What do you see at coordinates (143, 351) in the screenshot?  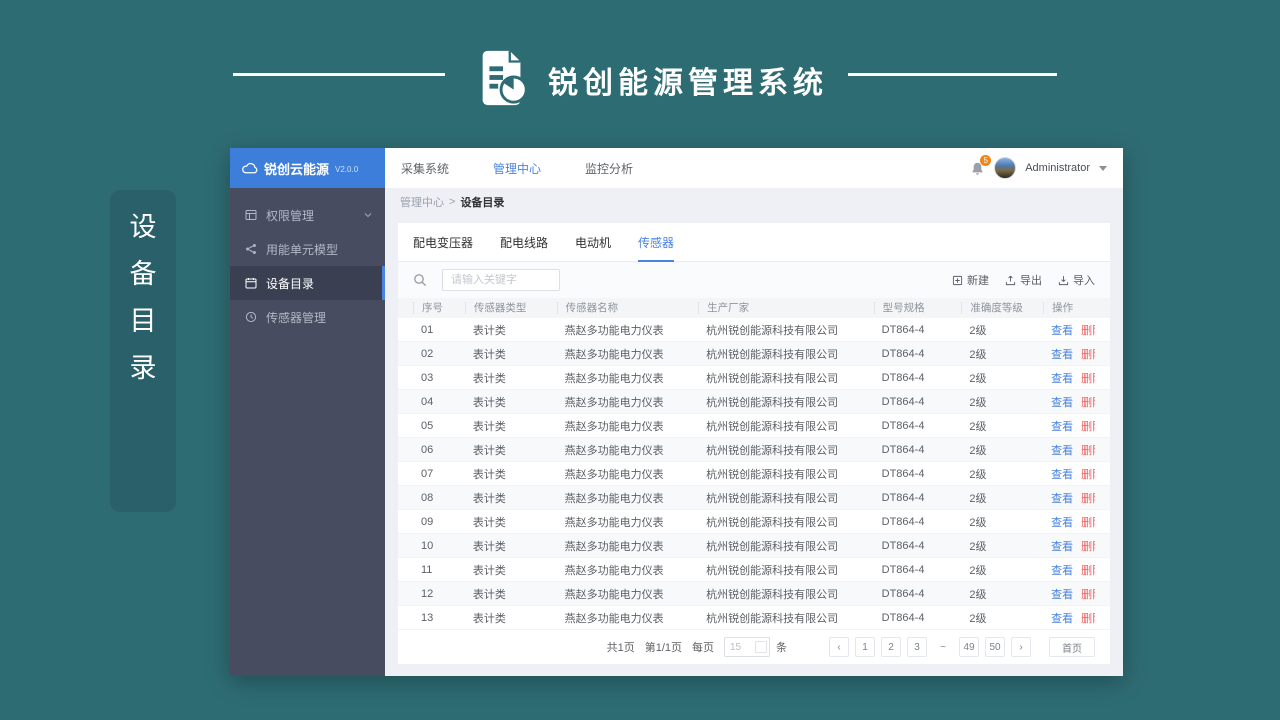 I see `side-label-device-catalog: 设备目录` at bounding box center [143, 351].